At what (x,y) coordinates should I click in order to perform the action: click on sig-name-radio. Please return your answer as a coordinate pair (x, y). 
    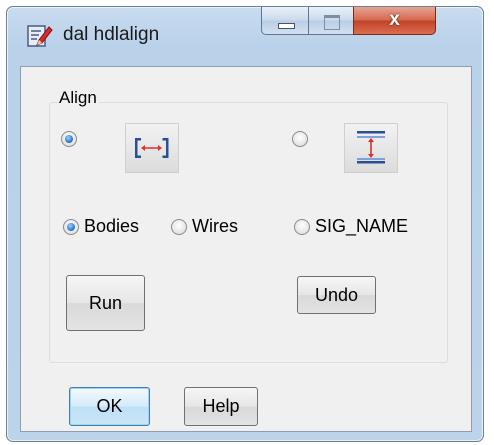
    Looking at the image, I should click on (302, 227).